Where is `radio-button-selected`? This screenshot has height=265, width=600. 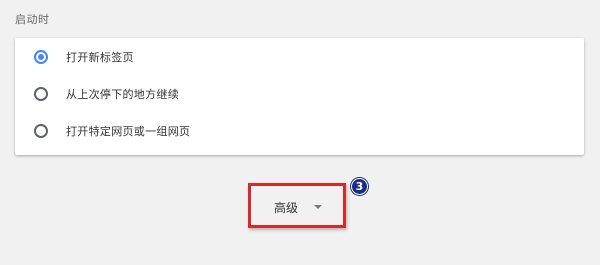
radio-button-selected is located at coordinates (41, 57).